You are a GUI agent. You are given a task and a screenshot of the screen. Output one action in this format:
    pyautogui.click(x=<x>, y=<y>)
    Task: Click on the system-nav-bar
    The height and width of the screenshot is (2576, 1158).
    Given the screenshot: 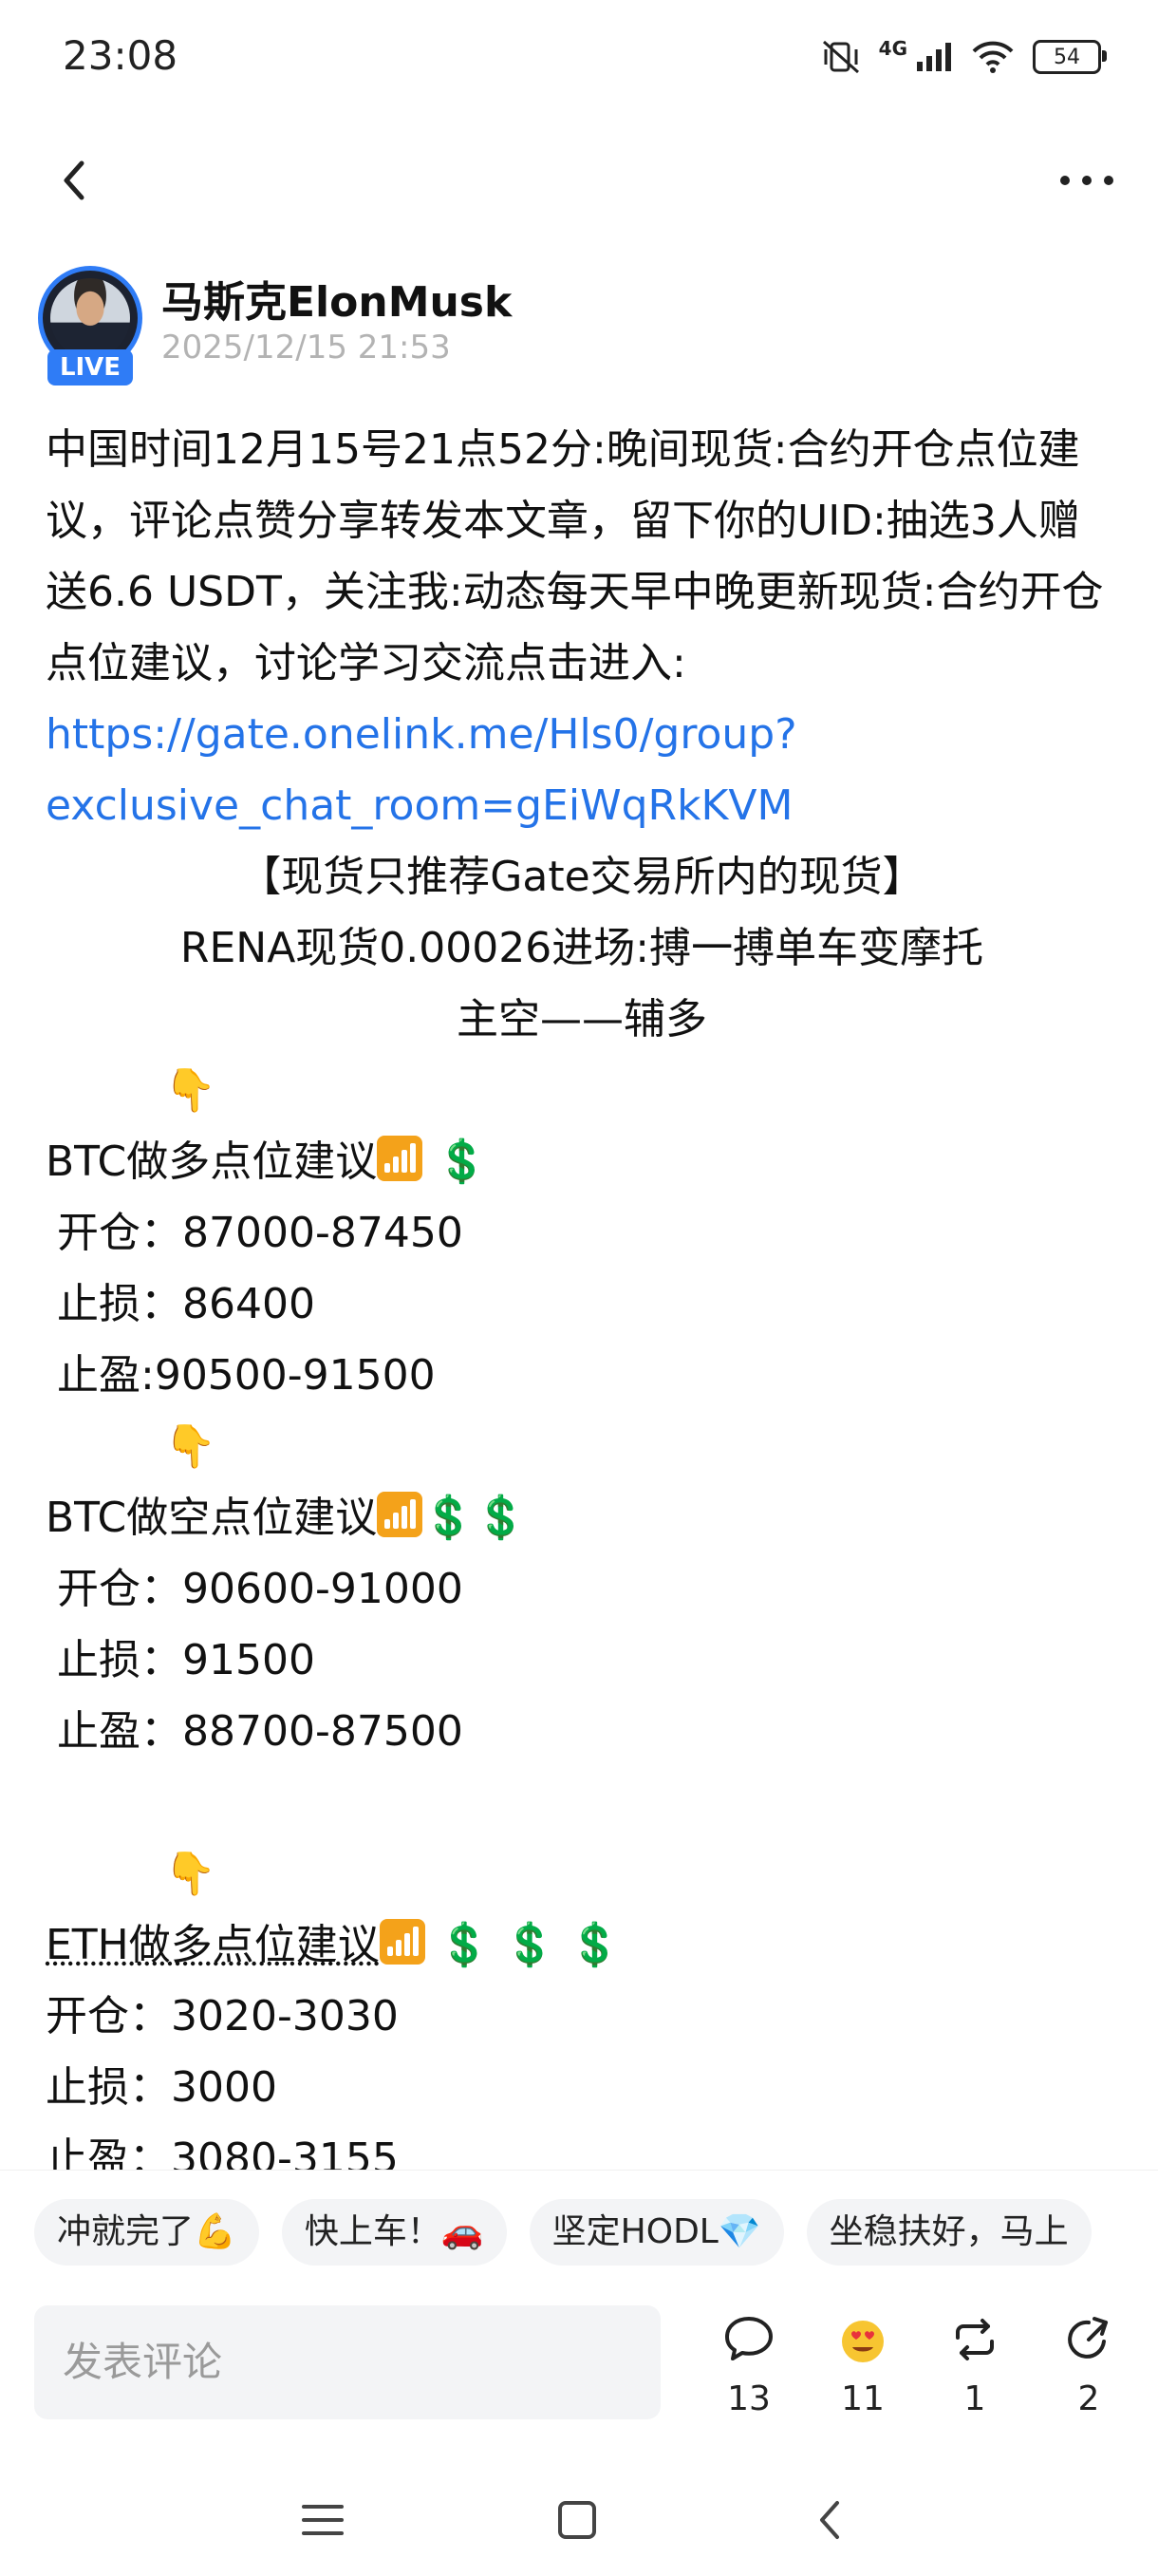 What is the action you would take?
    pyautogui.click(x=579, y=2522)
    